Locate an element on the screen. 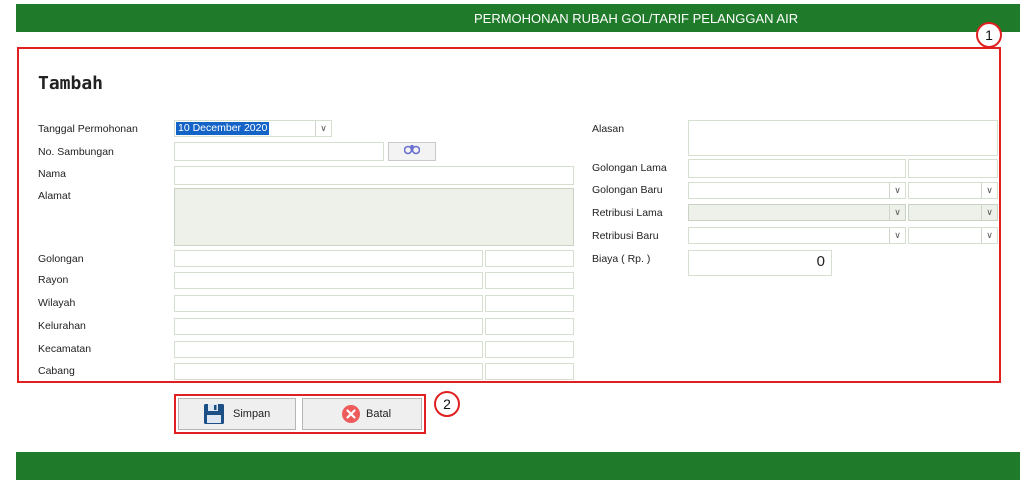 Image resolution: width=1024 pixels, height=491 pixels. biaya-input: 0 is located at coordinates (760, 263).